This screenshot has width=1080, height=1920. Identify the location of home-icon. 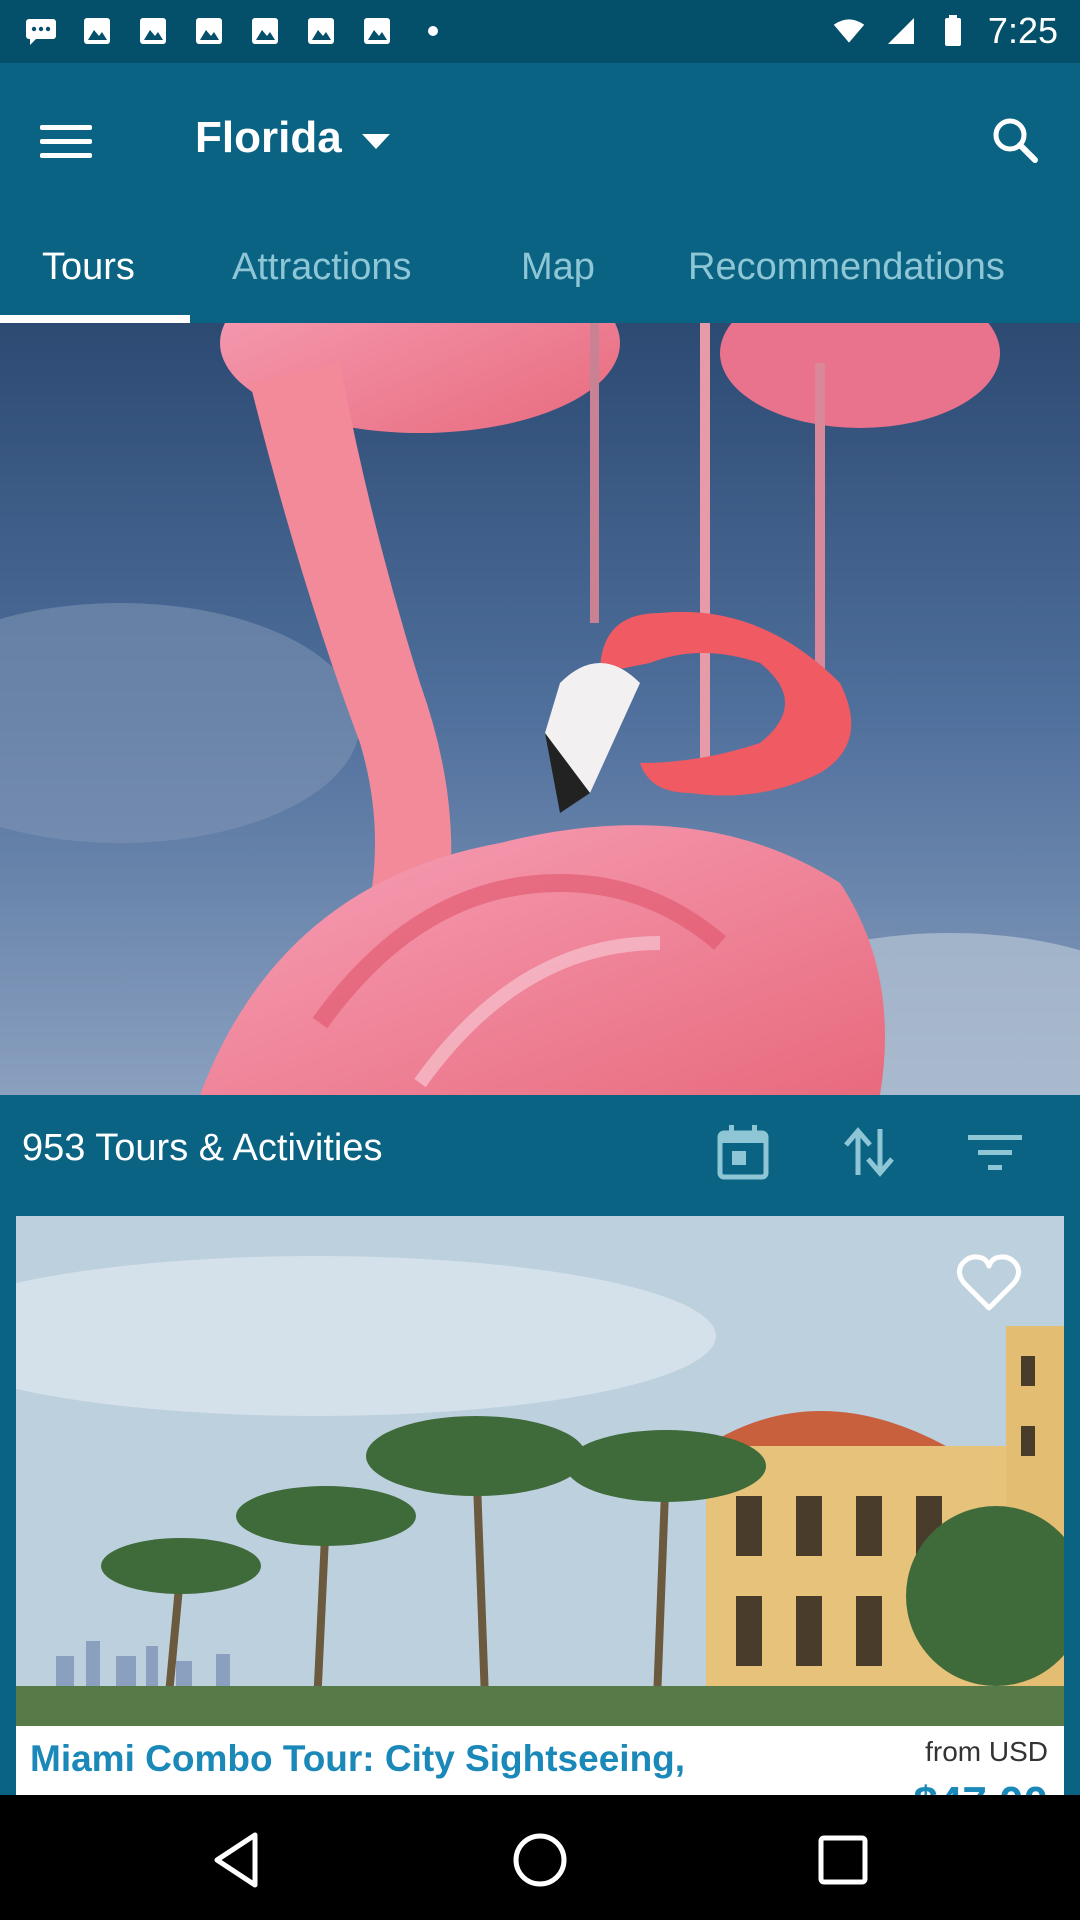
(540, 1860).